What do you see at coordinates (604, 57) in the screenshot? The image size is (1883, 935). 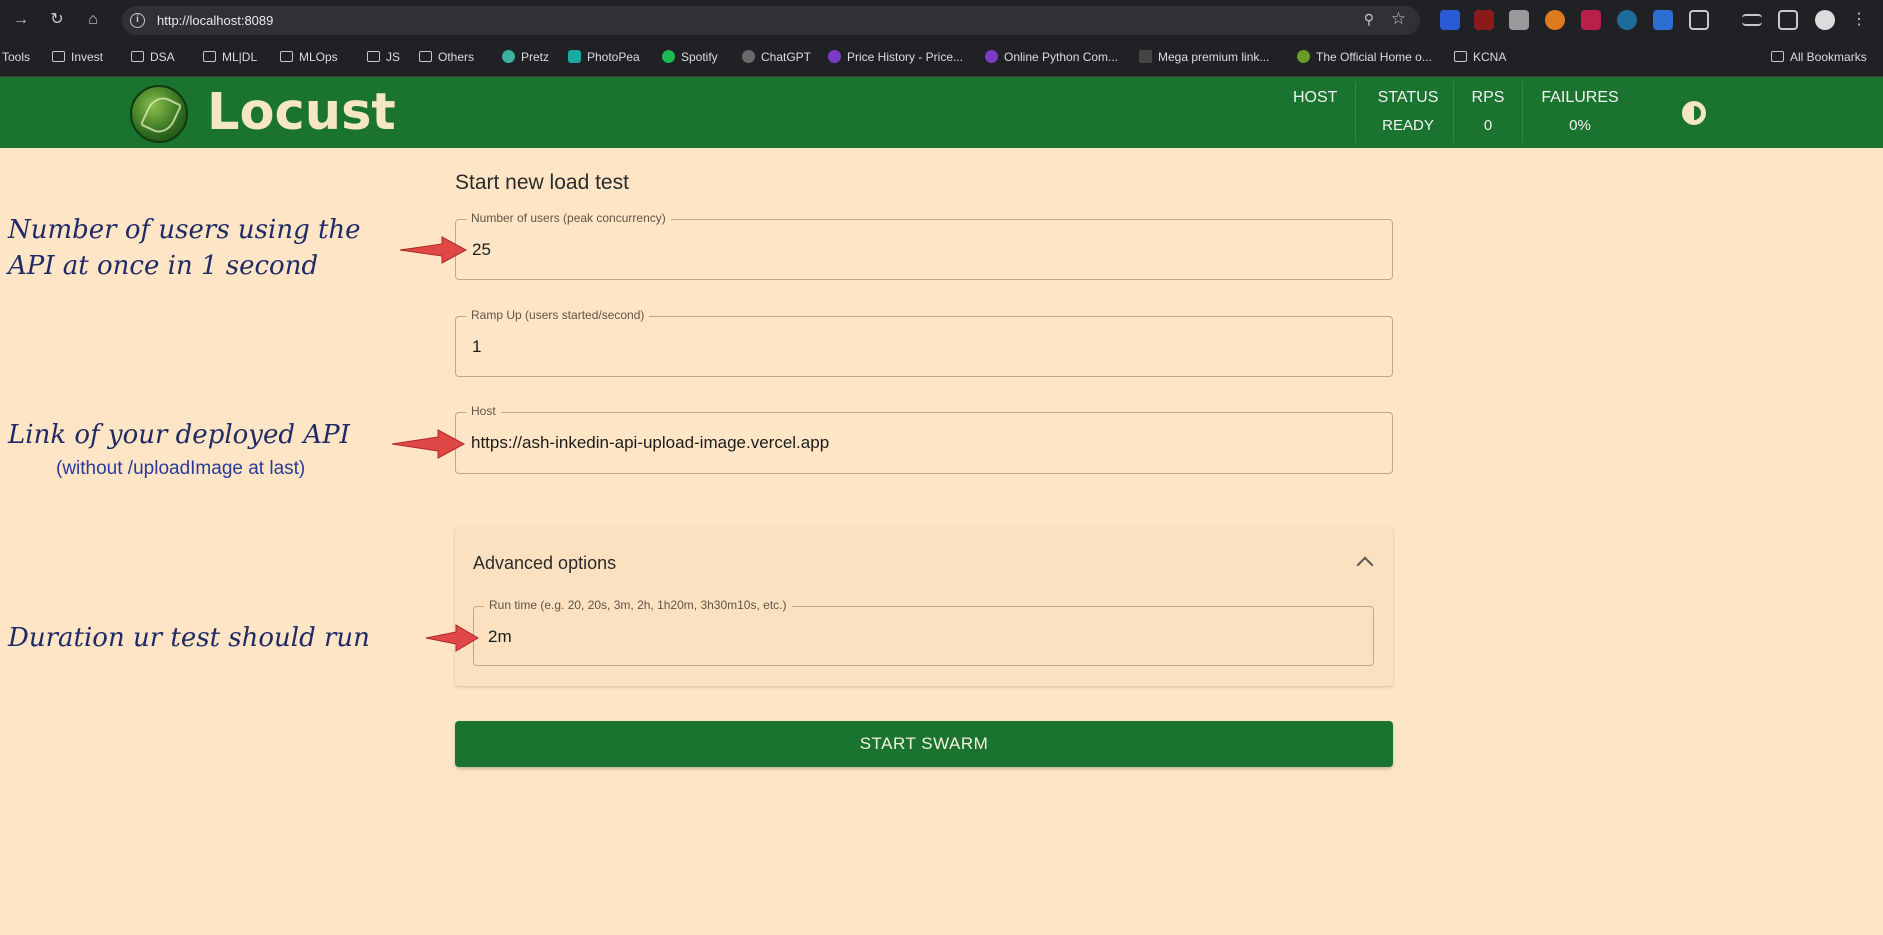 I see `bookmark-item: PhotoPea` at bounding box center [604, 57].